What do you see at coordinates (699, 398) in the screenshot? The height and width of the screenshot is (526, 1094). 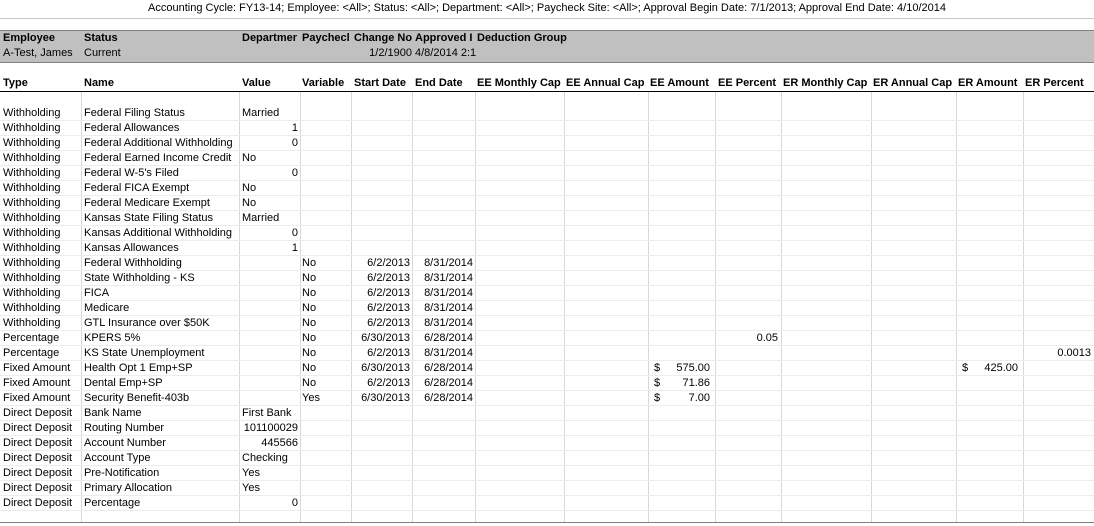 I see `row-ee-amount: 7.00` at bounding box center [699, 398].